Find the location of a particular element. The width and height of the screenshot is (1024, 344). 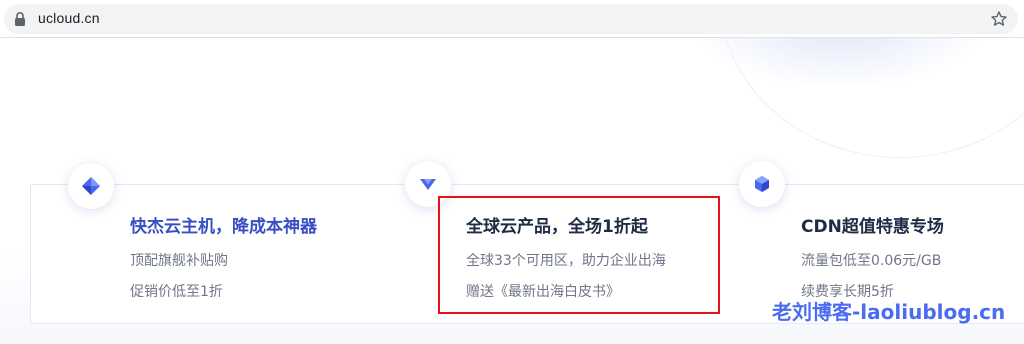

highlight-box is located at coordinates (579, 255).